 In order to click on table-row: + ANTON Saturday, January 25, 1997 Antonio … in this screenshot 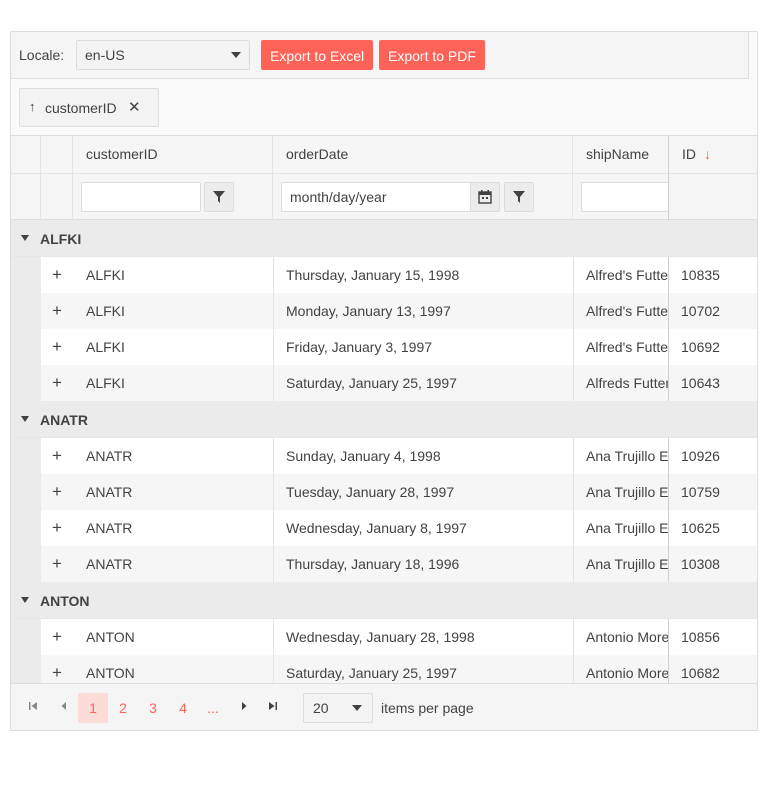, I will do `click(384, 669)`.